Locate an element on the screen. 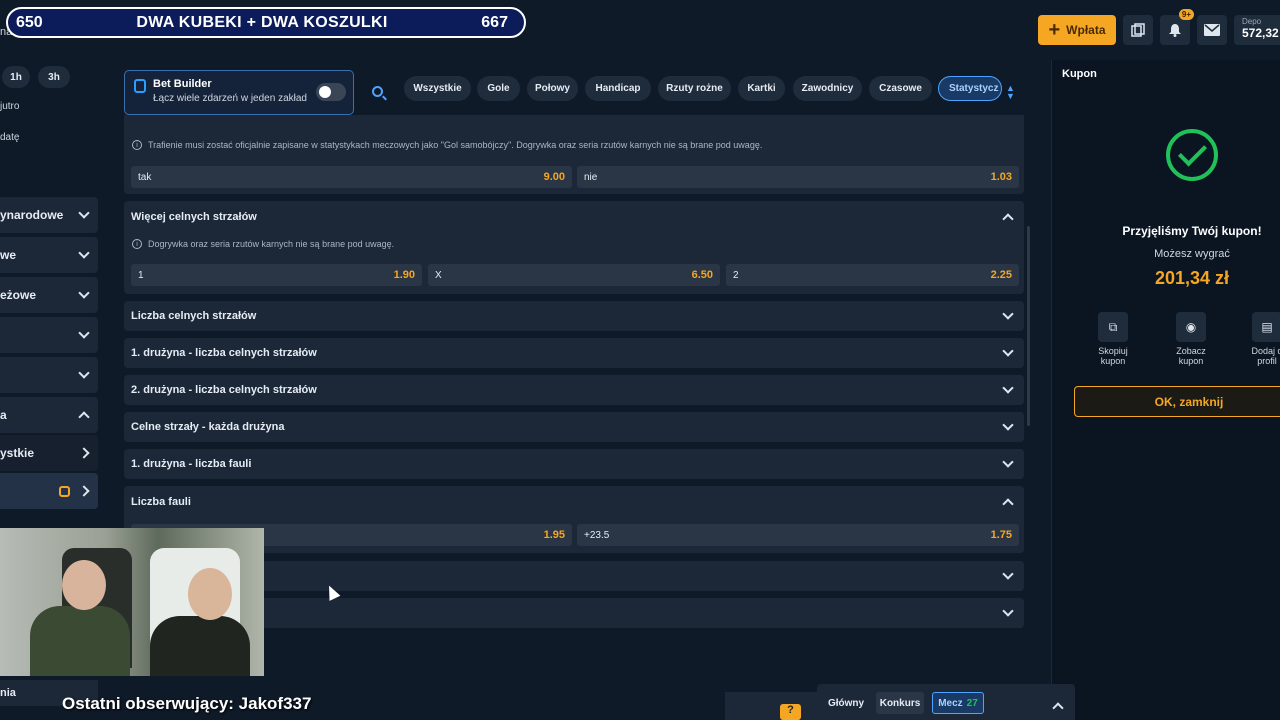 Image resolution: width=1280 pixels, height=720 pixels. add-to-profile-button: ▤ Dodaj d profil is located at coordinates (1256, 339).